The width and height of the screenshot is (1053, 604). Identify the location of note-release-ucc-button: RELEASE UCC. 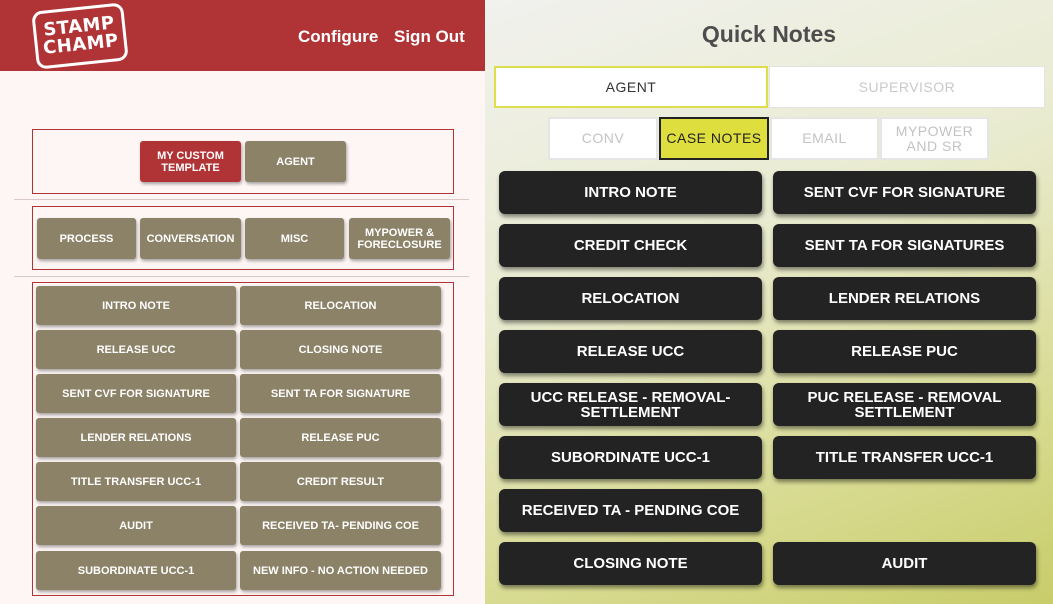
(136, 349).